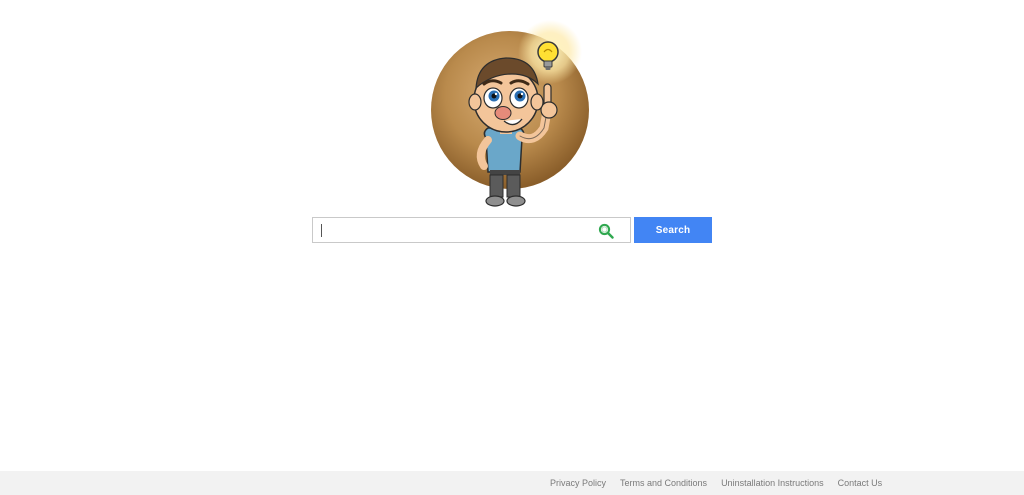  I want to click on search-box, so click(471, 230).